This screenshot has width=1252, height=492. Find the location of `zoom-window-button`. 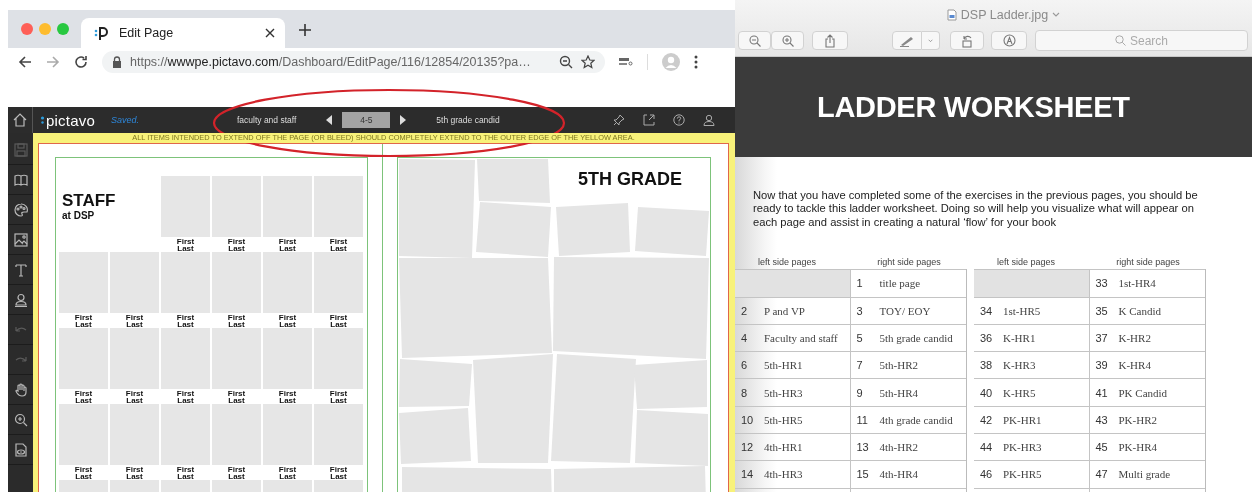

zoom-window-button is located at coordinates (63, 29).